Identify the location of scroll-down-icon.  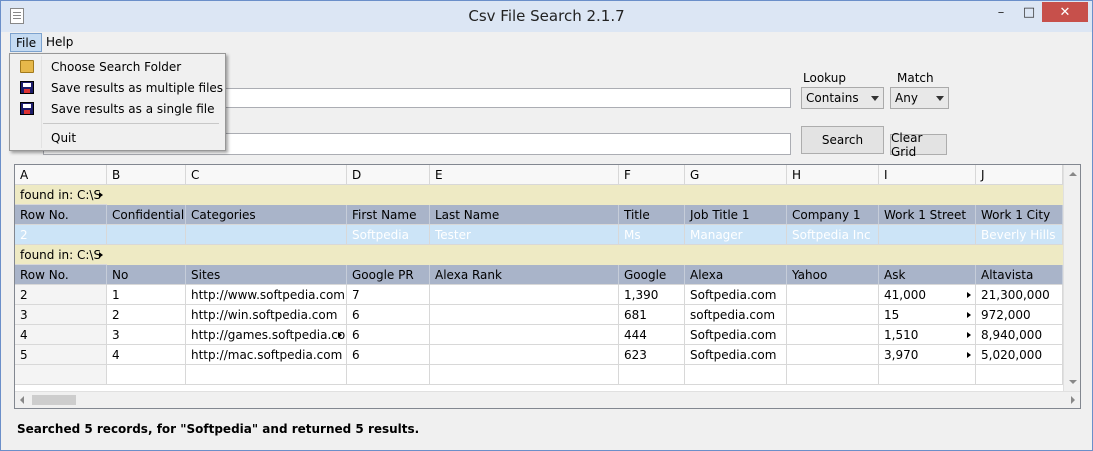
(1073, 382).